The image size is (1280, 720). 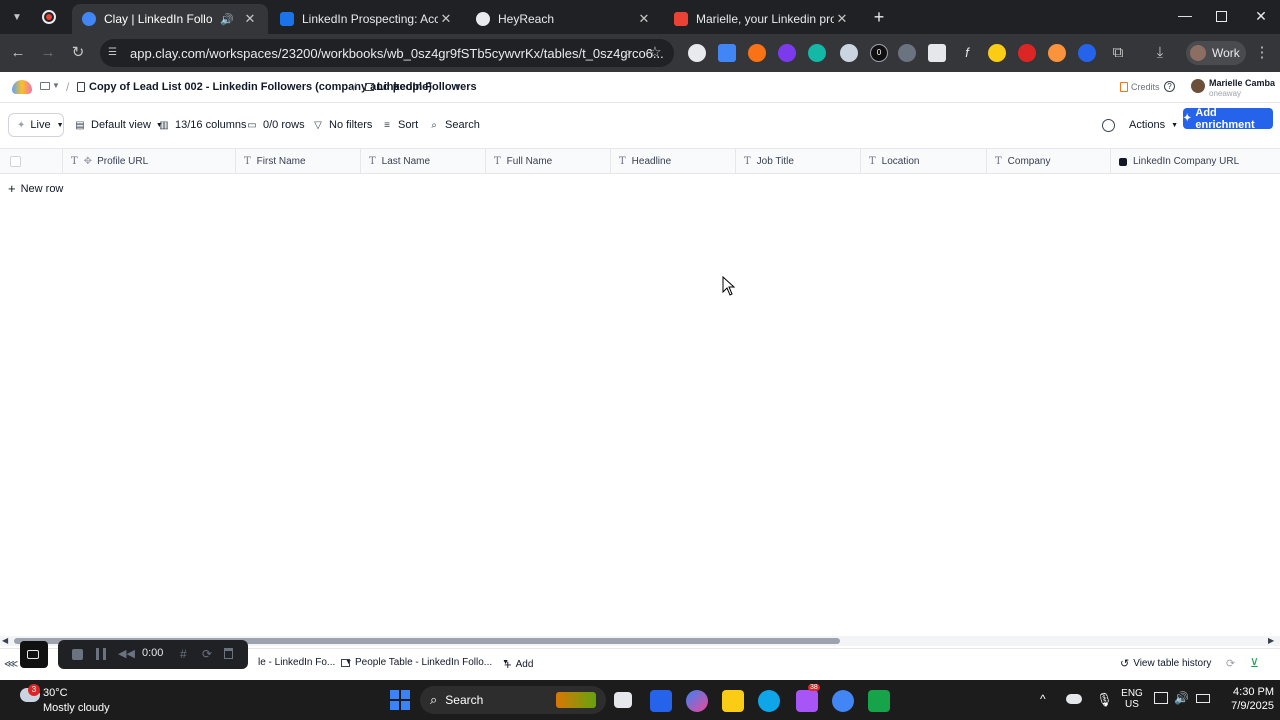 What do you see at coordinates (275, 125) in the screenshot?
I see `rows-button: ▭ 0/0 rows` at bounding box center [275, 125].